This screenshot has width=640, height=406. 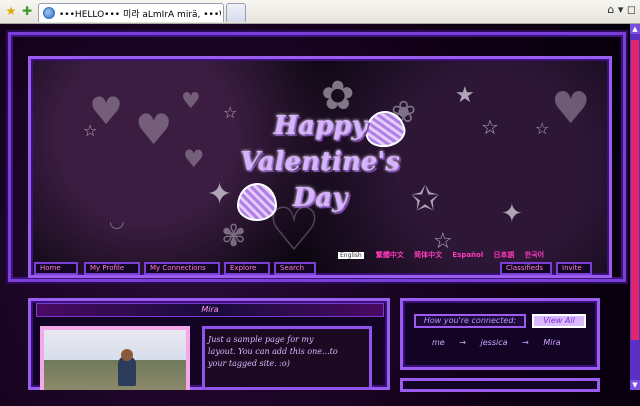 I want to click on language-japanese: 日本語, so click(x=503, y=255).